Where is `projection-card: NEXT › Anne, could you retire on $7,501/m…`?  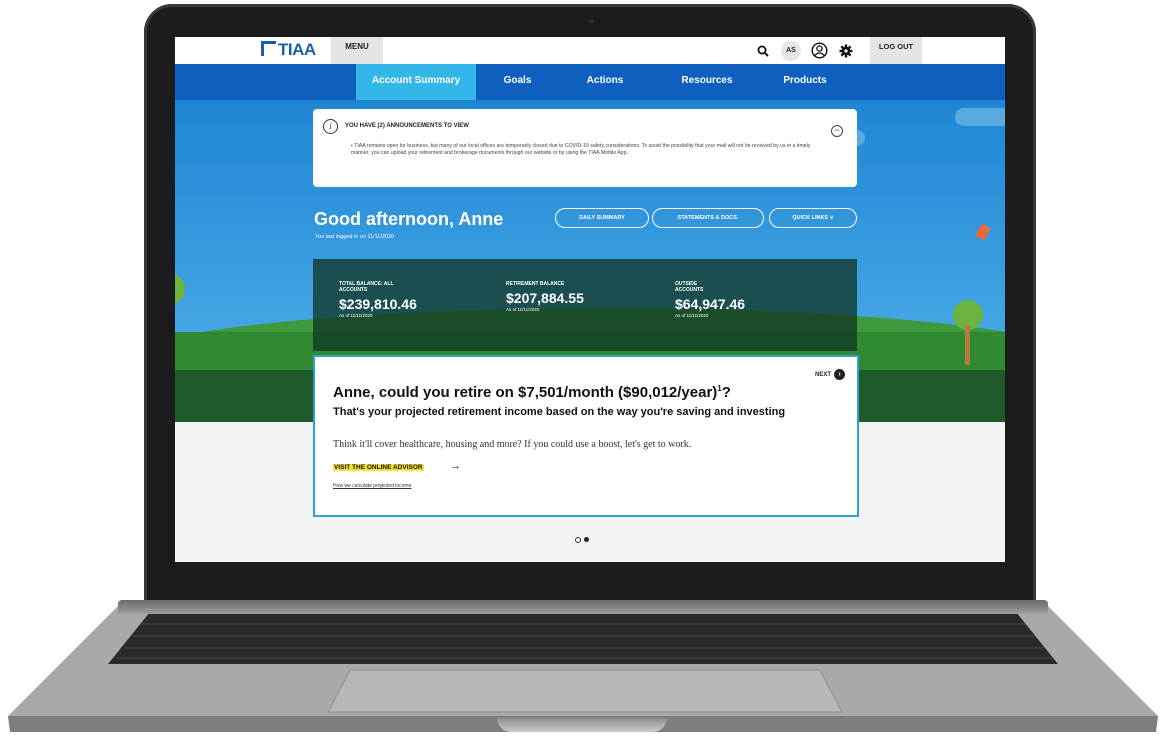 projection-card: NEXT › Anne, could you retire on $7,501/m… is located at coordinates (586, 436).